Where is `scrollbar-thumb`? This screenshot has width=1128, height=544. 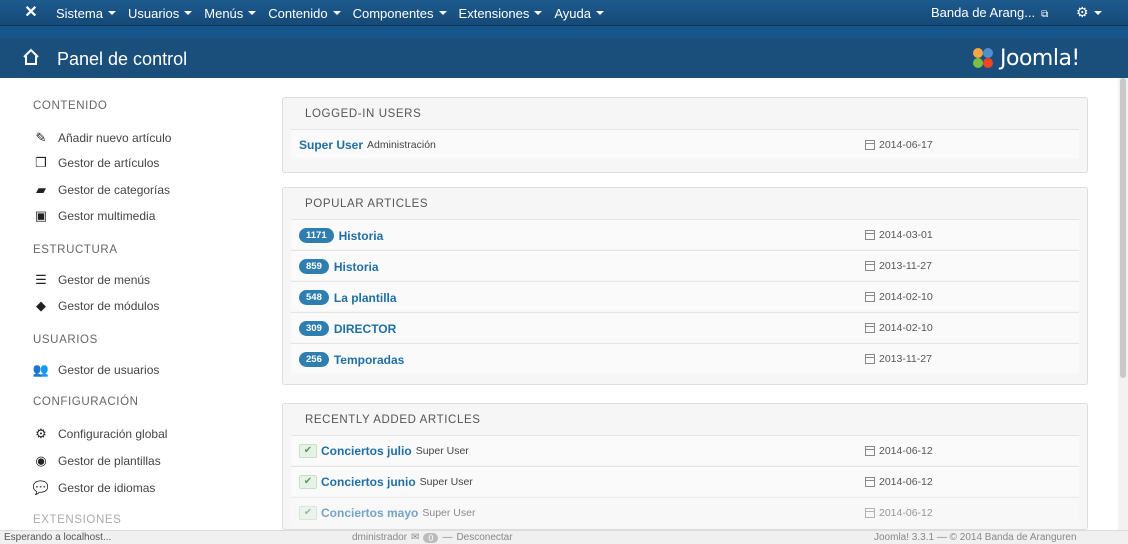 scrollbar-thumb is located at coordinates (1123, 228).